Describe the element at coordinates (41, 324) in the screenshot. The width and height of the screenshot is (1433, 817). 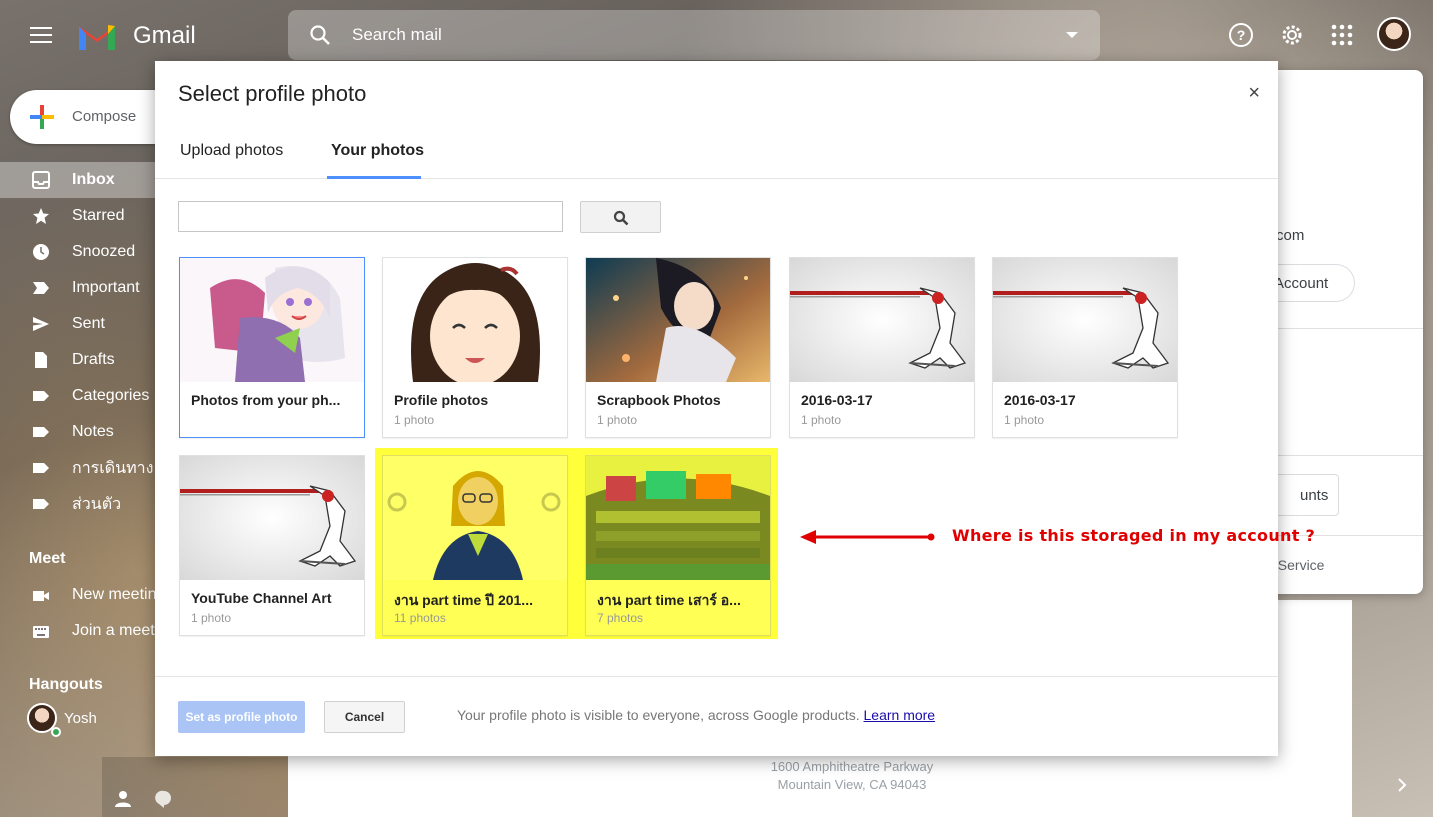
I see `send-icon` at that location.